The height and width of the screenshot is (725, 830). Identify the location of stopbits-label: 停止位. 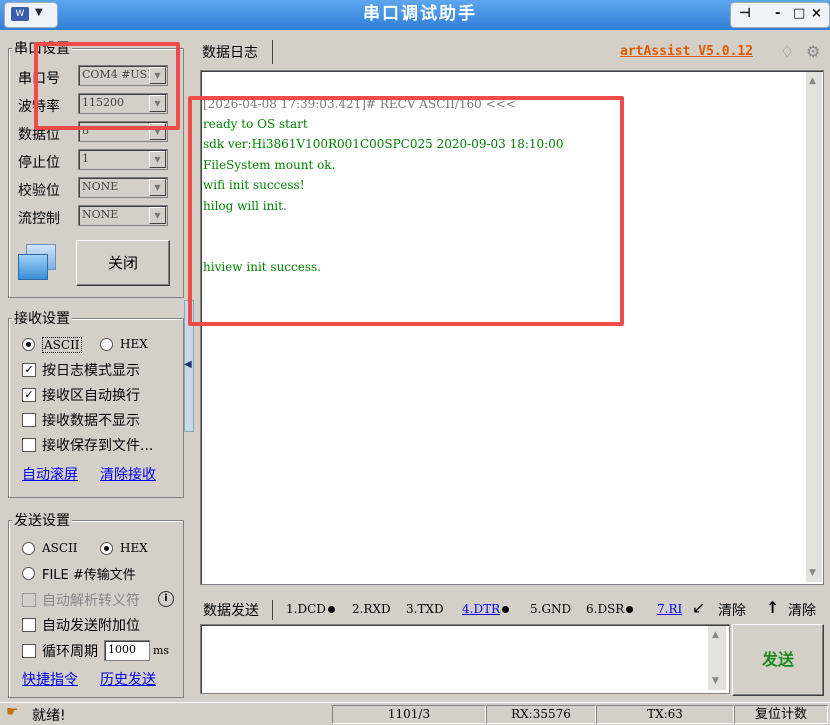
(39, 163).